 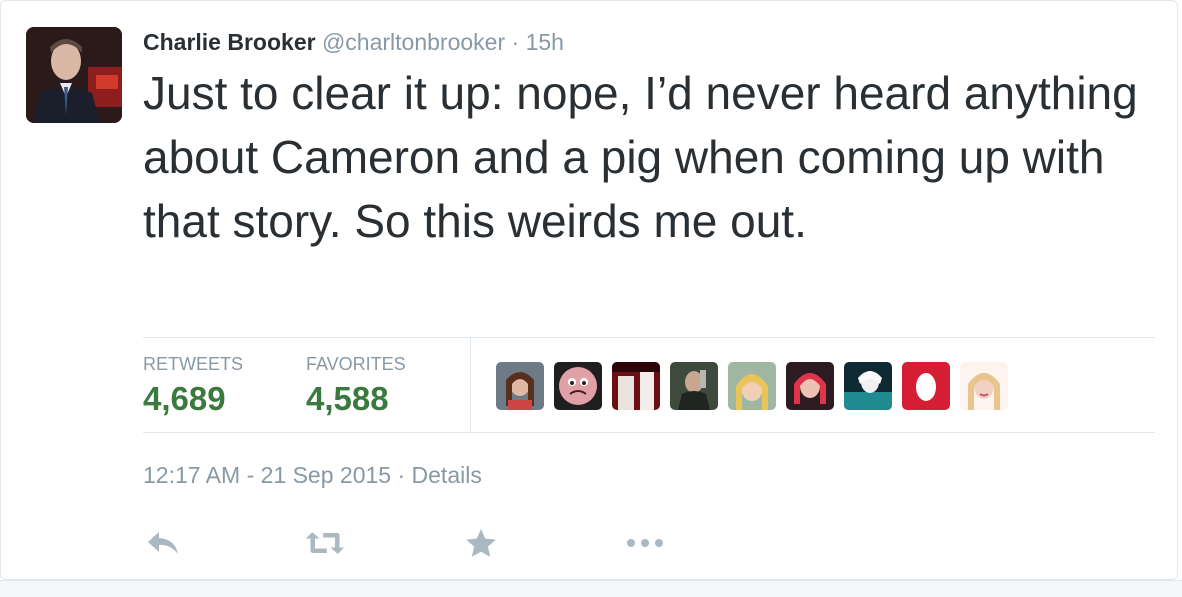 What do you see at coordinates (229, 42) in the screenshot?
I see `author-name: Charlie Brooker` at bounding box center [229, 42].